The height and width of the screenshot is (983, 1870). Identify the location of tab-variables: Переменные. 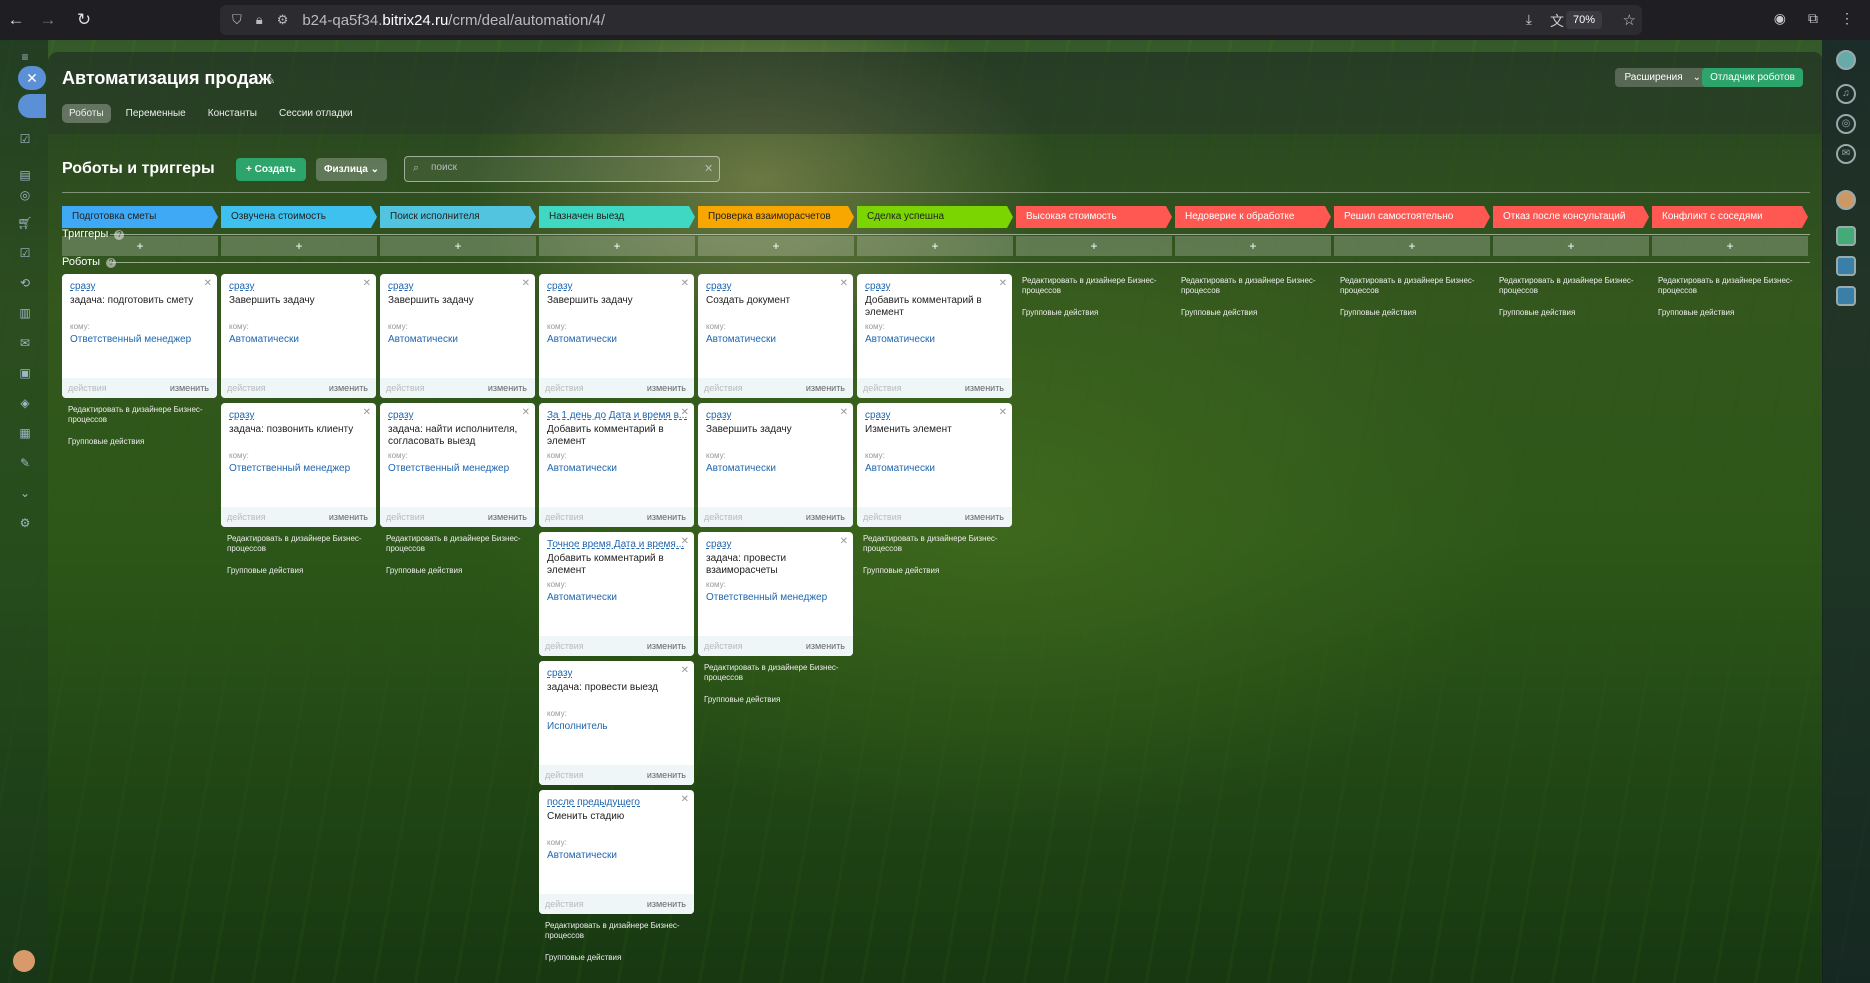
(156, 113).